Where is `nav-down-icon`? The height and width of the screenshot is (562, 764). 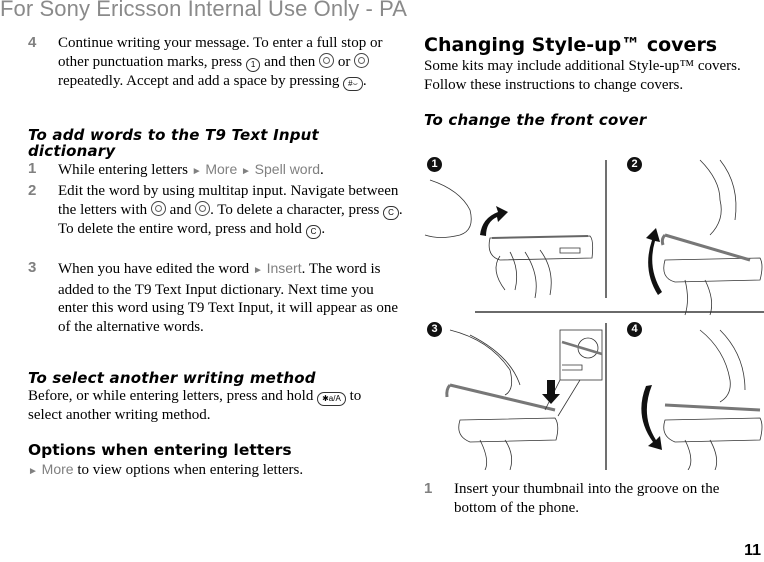
nav-down-icon is located at coordinates (362, 60).